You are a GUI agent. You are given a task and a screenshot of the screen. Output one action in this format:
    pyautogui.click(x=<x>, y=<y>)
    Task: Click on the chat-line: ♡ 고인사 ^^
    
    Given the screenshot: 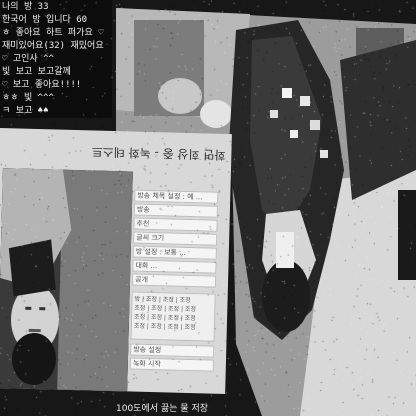 What is the action you would take?
    pyautogui.click(x=28, y=59)
    